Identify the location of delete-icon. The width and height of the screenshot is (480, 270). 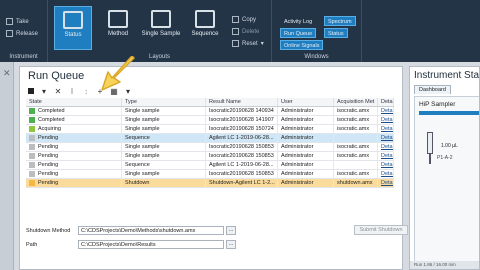
(235, 31).